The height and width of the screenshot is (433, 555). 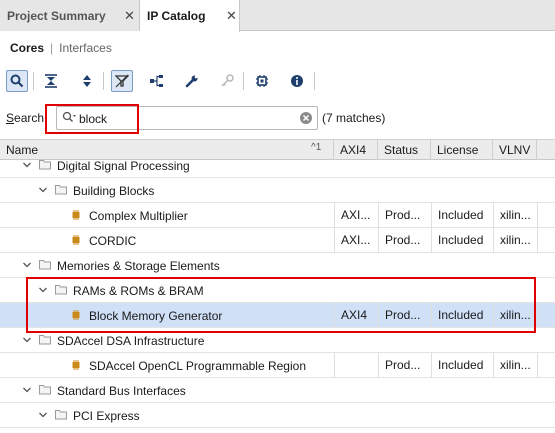 I want to click on sort-indicator: ^1, so click(x=316, y=147).